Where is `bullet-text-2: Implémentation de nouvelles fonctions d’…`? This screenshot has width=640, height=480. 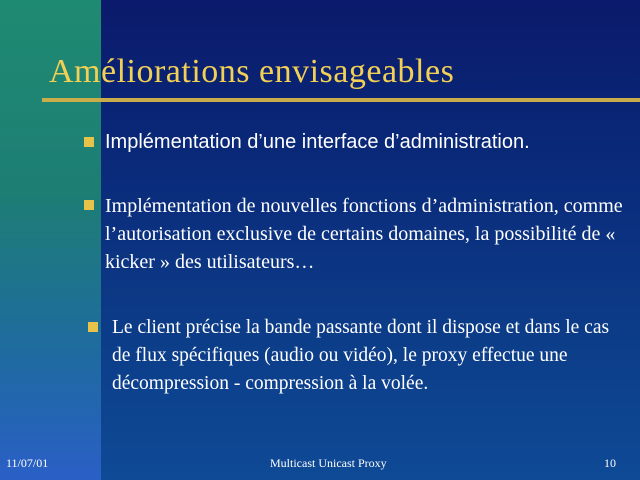 bullet-text-2: Implémentation de nouvelles fonctions d’… is located at coordinates (364, 234).